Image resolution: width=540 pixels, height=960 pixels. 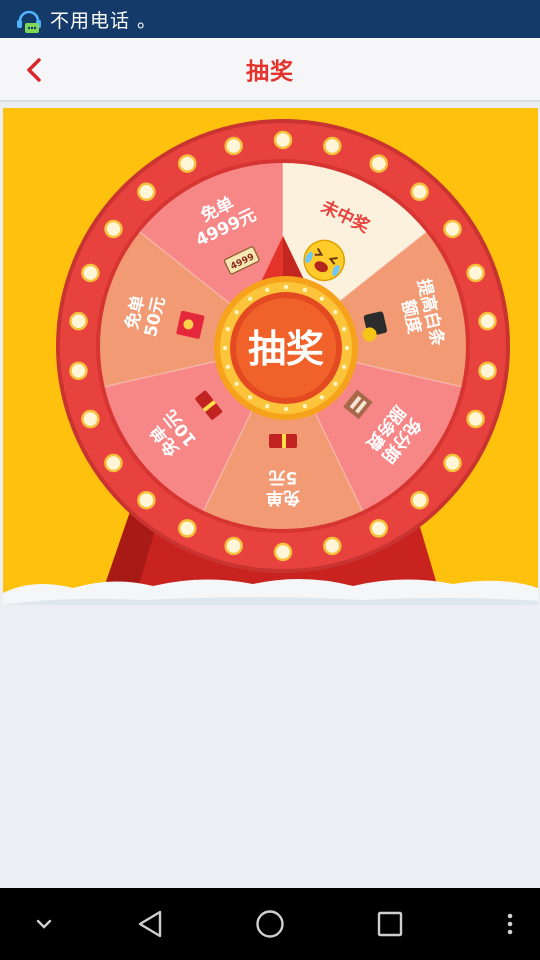 I want to click on page-title: 抽奖, so click(x=270, y=72).